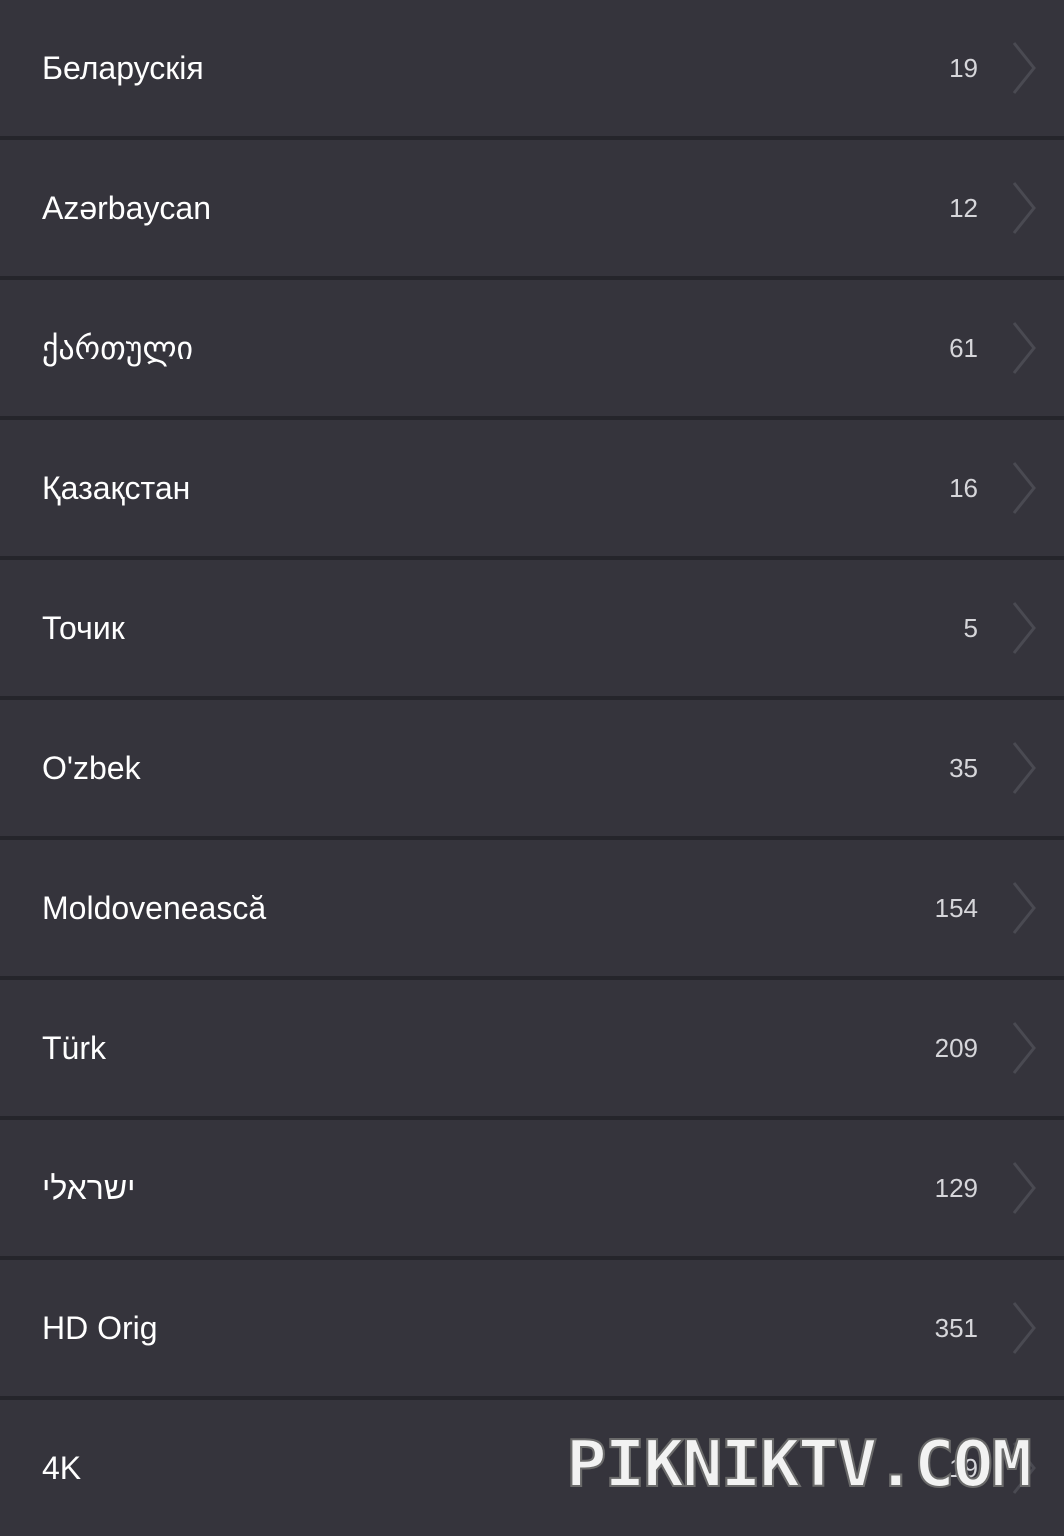 The height and width of the screenshot is (1536, 1064). I want to click on list-item: Беларускія 19, so click(532, 68).